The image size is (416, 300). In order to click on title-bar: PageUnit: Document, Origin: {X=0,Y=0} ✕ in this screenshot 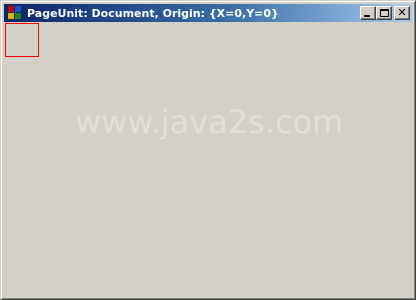, I will do `click(208, 13)`.